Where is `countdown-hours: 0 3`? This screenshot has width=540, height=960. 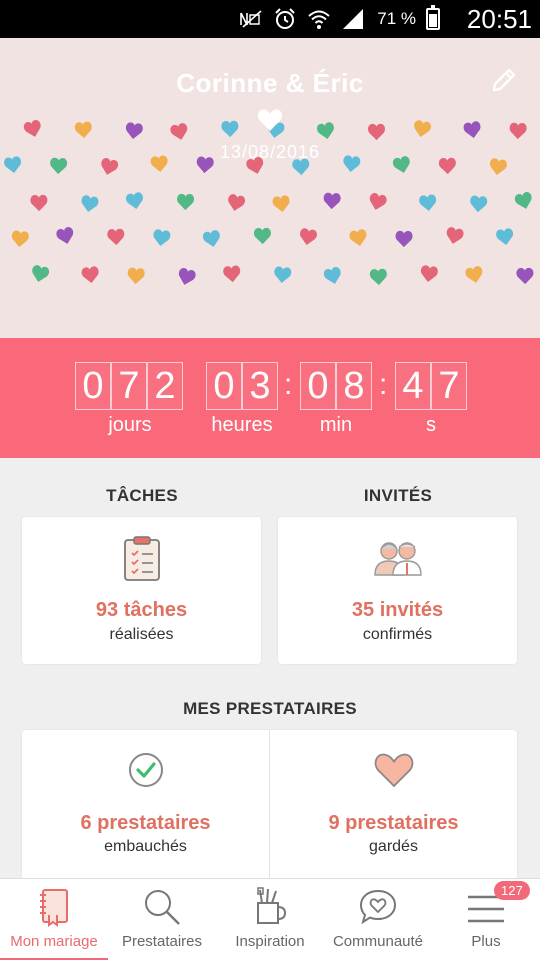
countdown-hours: 0 3 is located at coordinates (242, 386).